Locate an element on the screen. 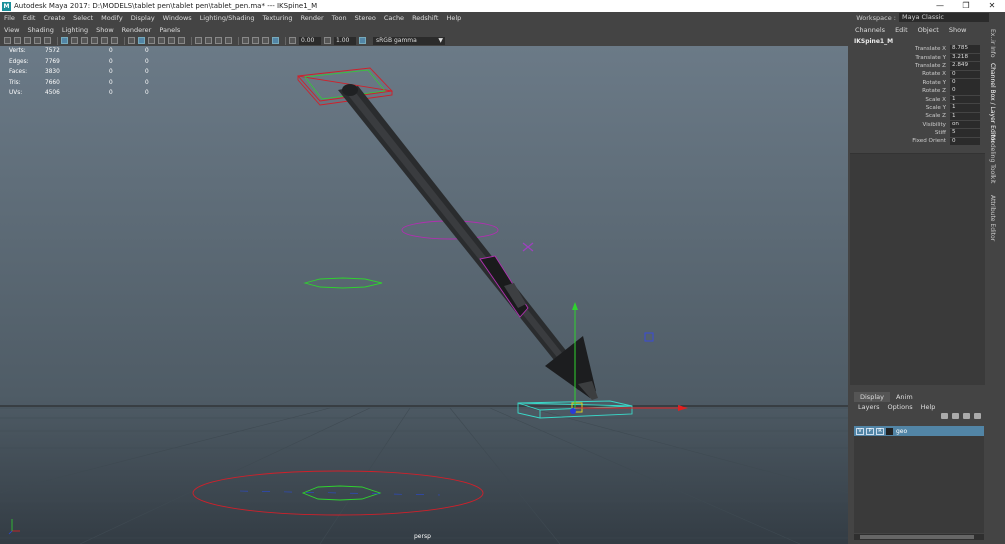  camera-icon is located at coordinates (7, 40).